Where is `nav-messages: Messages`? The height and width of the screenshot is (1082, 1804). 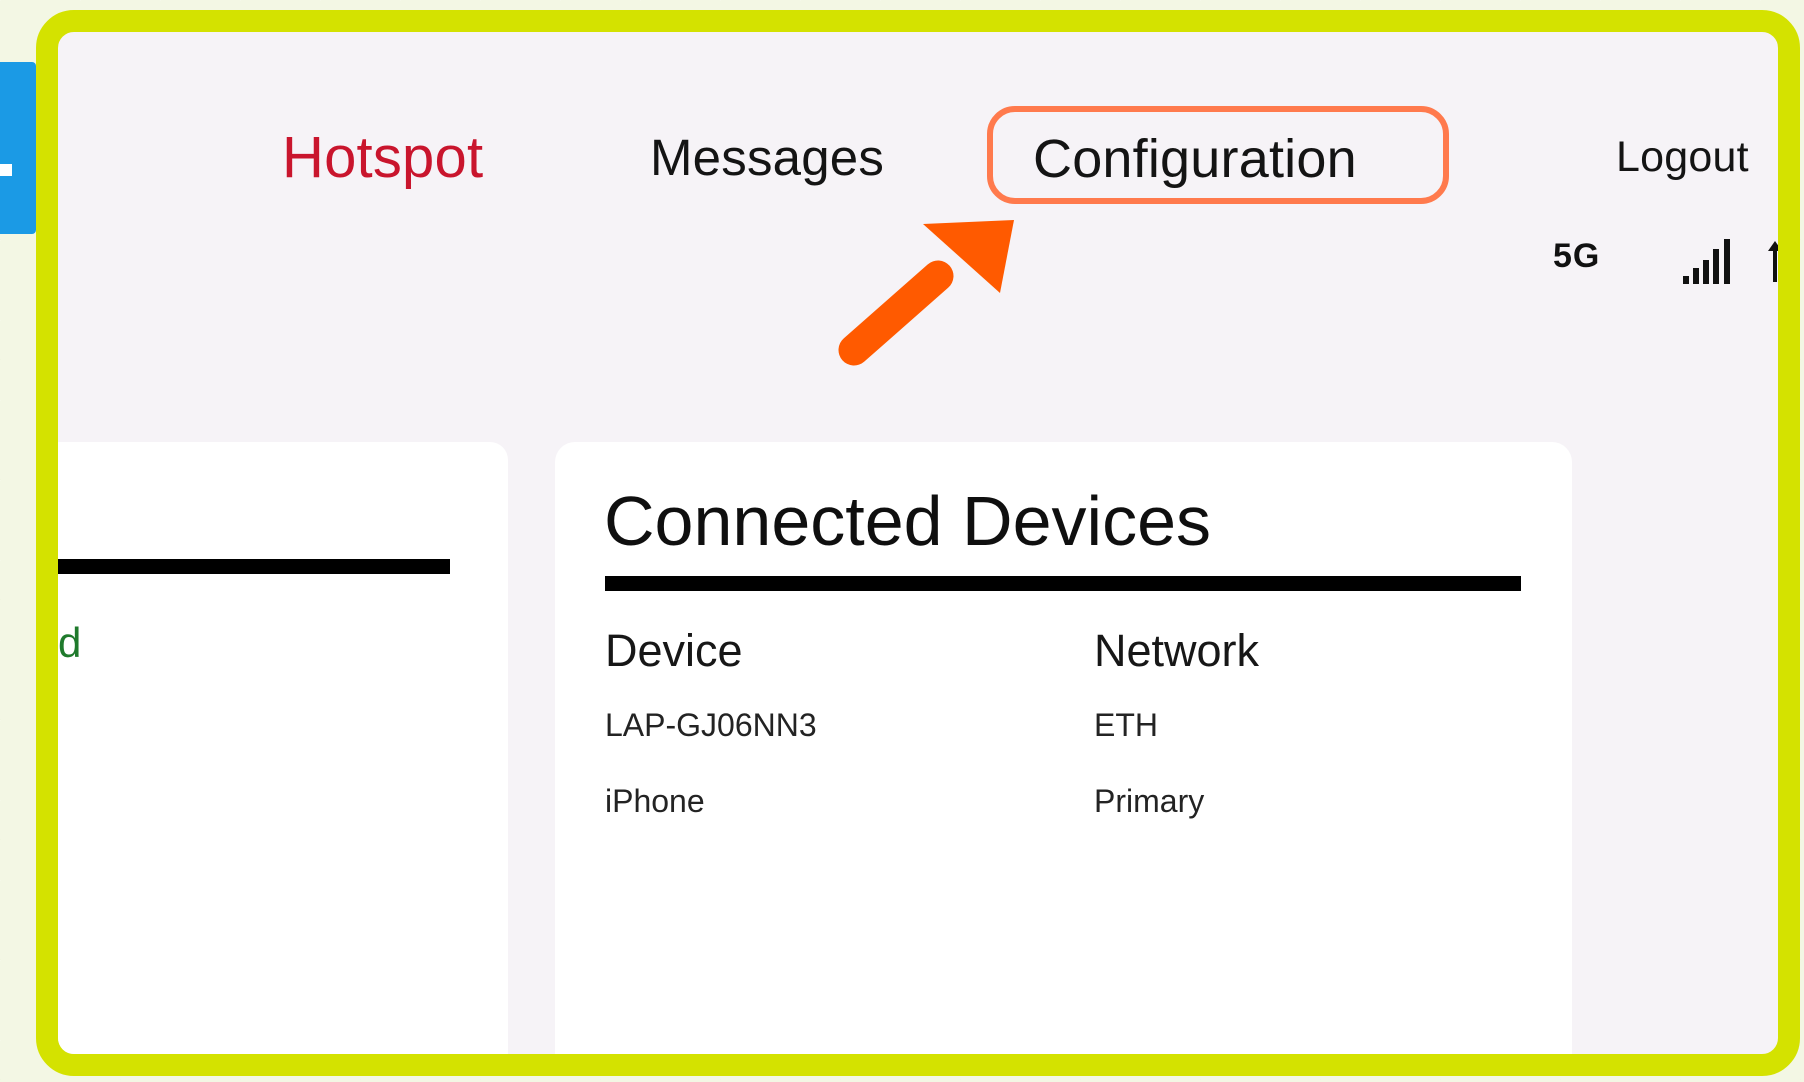 nav-messages: Messages is located at coordinates (767, 157).